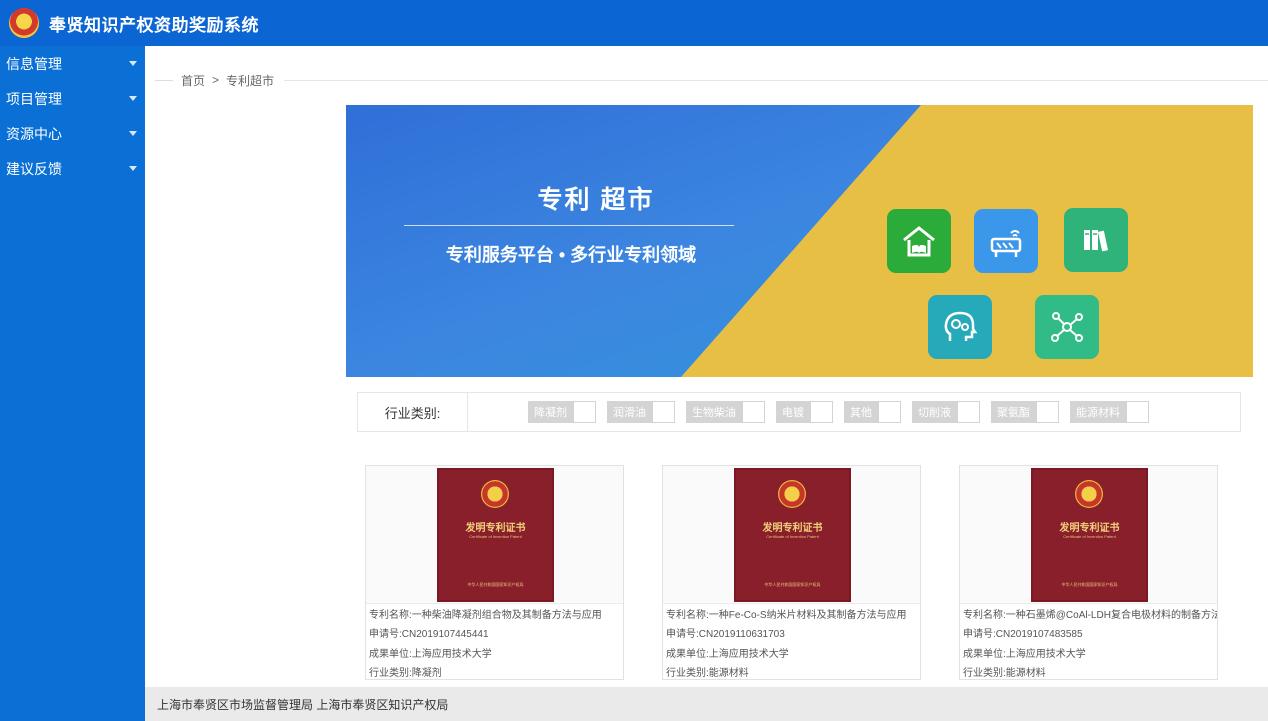 The height and width of the screenshot is (721, 1268). Describe the element at coordinates (934, 412) in the screenshot. I see `chip-label: 切削液` at that location.